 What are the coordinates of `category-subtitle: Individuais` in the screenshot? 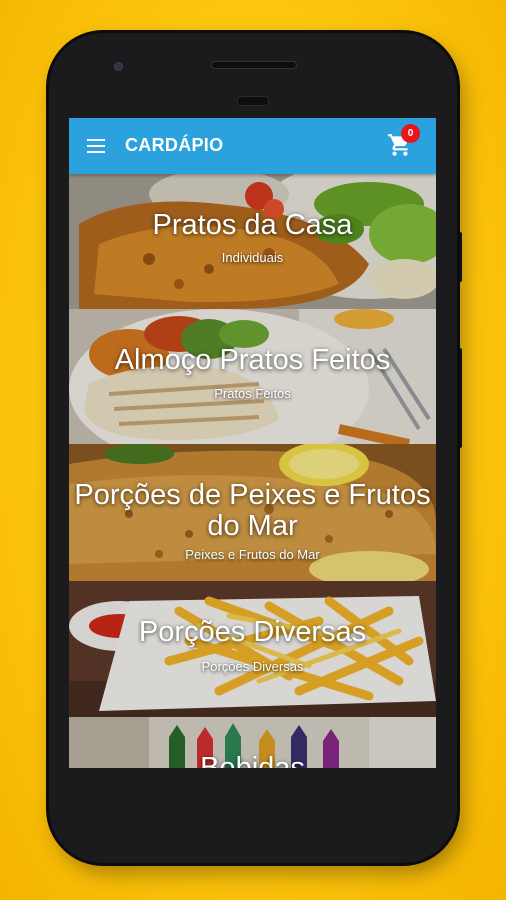 It's located at (252, 257).